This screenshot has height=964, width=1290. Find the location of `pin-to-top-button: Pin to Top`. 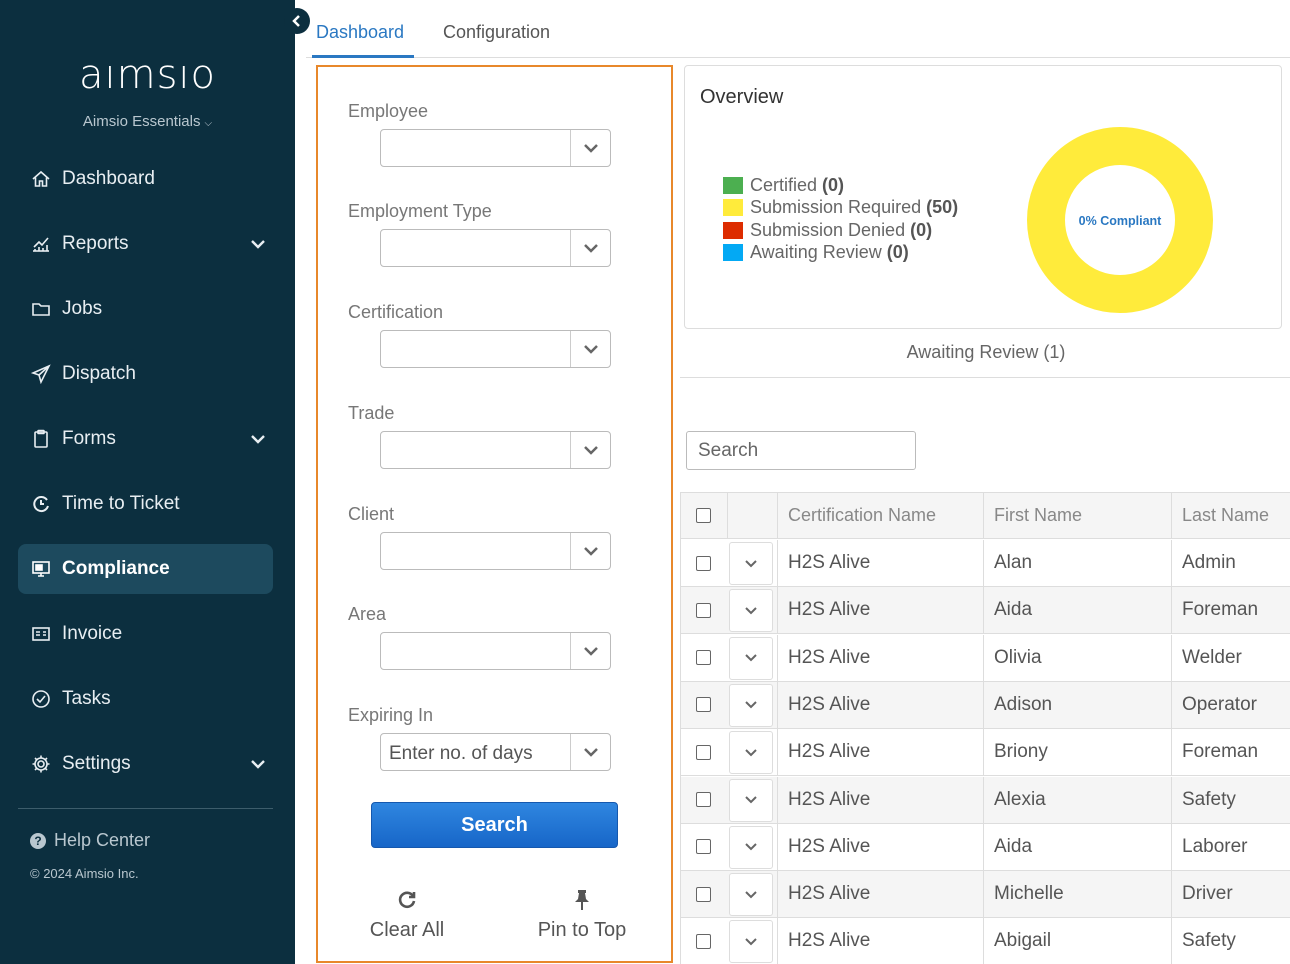

pin-to-top-button: Pin to Top is located at coordinates (582, 914).